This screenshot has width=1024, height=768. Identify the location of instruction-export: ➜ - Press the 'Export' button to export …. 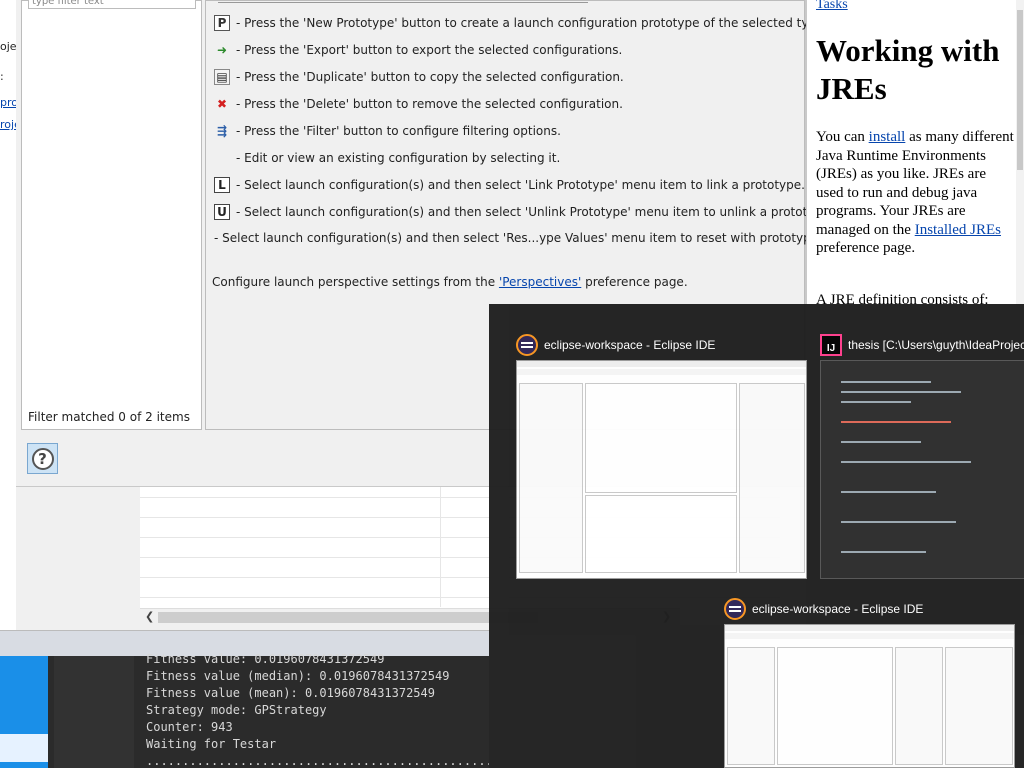
(418, 50).